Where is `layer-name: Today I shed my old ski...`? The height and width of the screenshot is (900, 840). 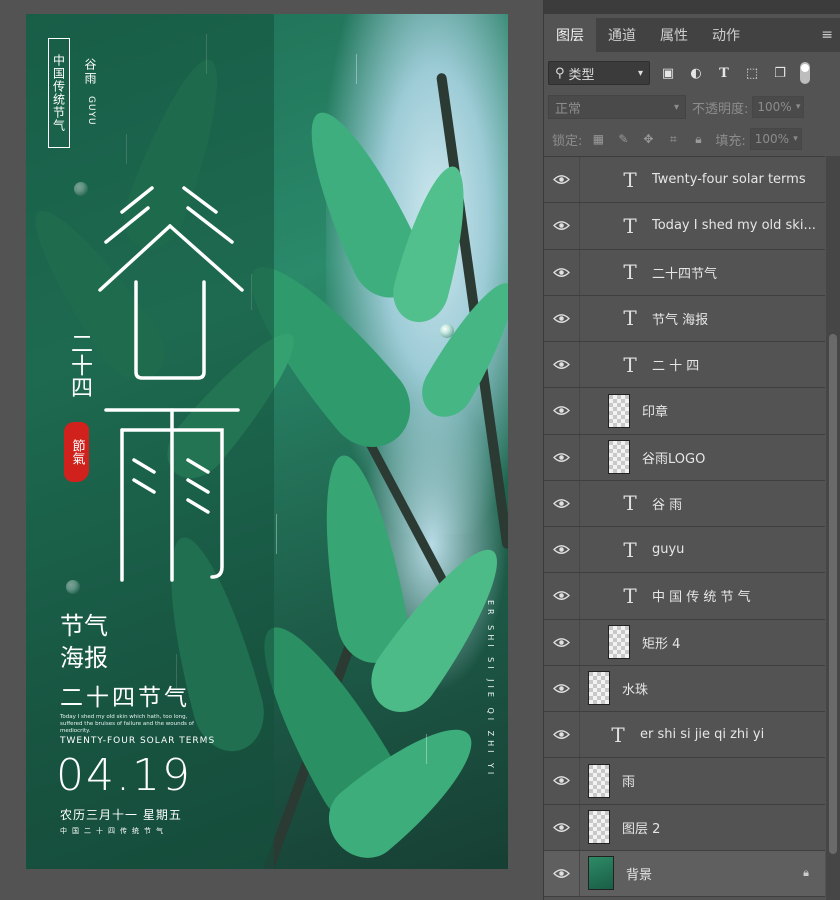 layer-name: Today I shed my old ski... is located at coordinates (734, 225).